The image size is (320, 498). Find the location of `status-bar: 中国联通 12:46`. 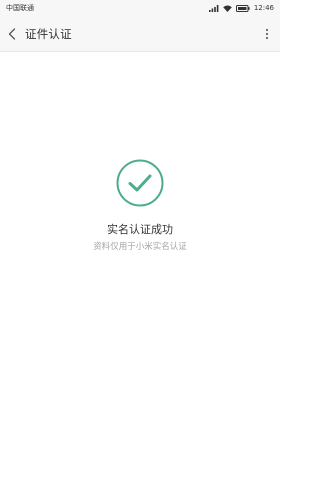

status-bar: 中国联通 12:46 is located at coordinates (140, 8).